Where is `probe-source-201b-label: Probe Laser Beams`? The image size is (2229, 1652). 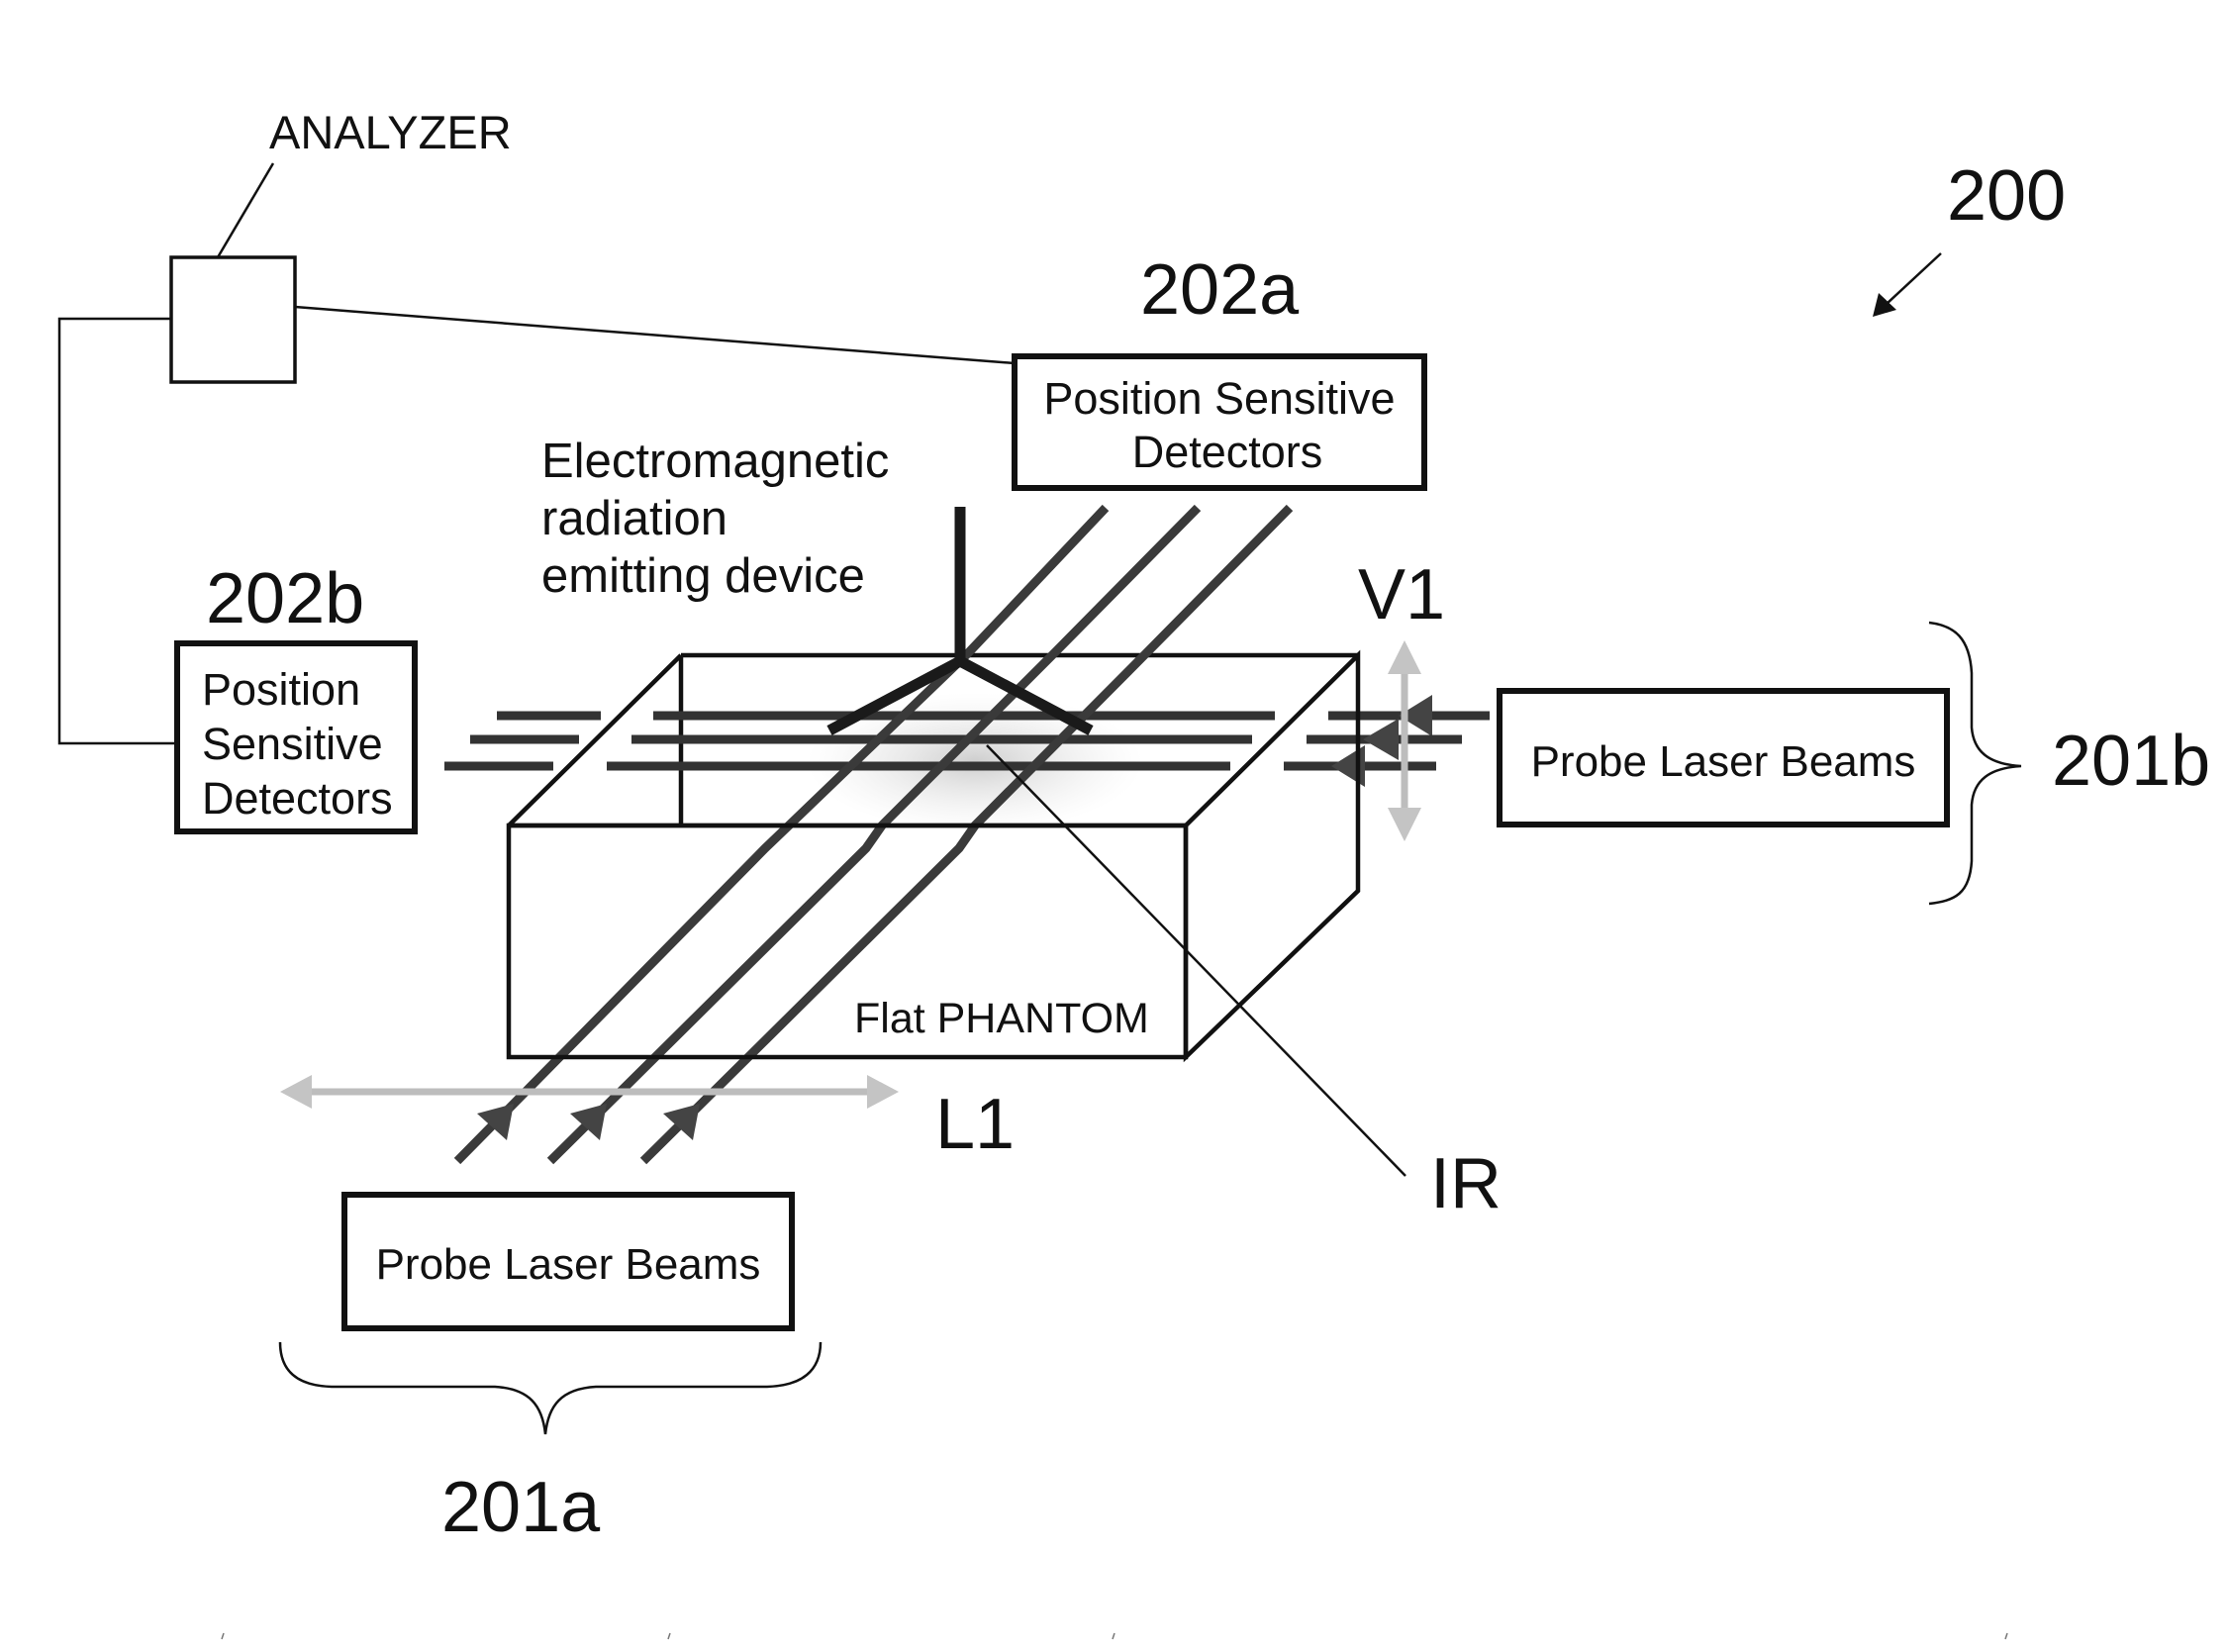 probe-source-201b-label: Probe Laser Beams is located at coordinates (1723, 761).